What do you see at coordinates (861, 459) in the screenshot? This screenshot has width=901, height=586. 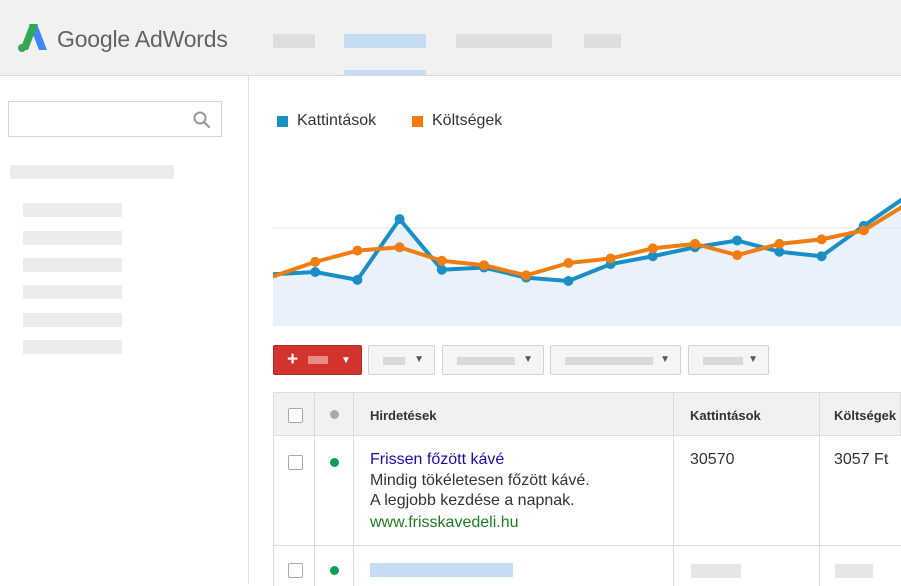 I see `cost-value: 3057 Ft` at bounding box center [861, 459].